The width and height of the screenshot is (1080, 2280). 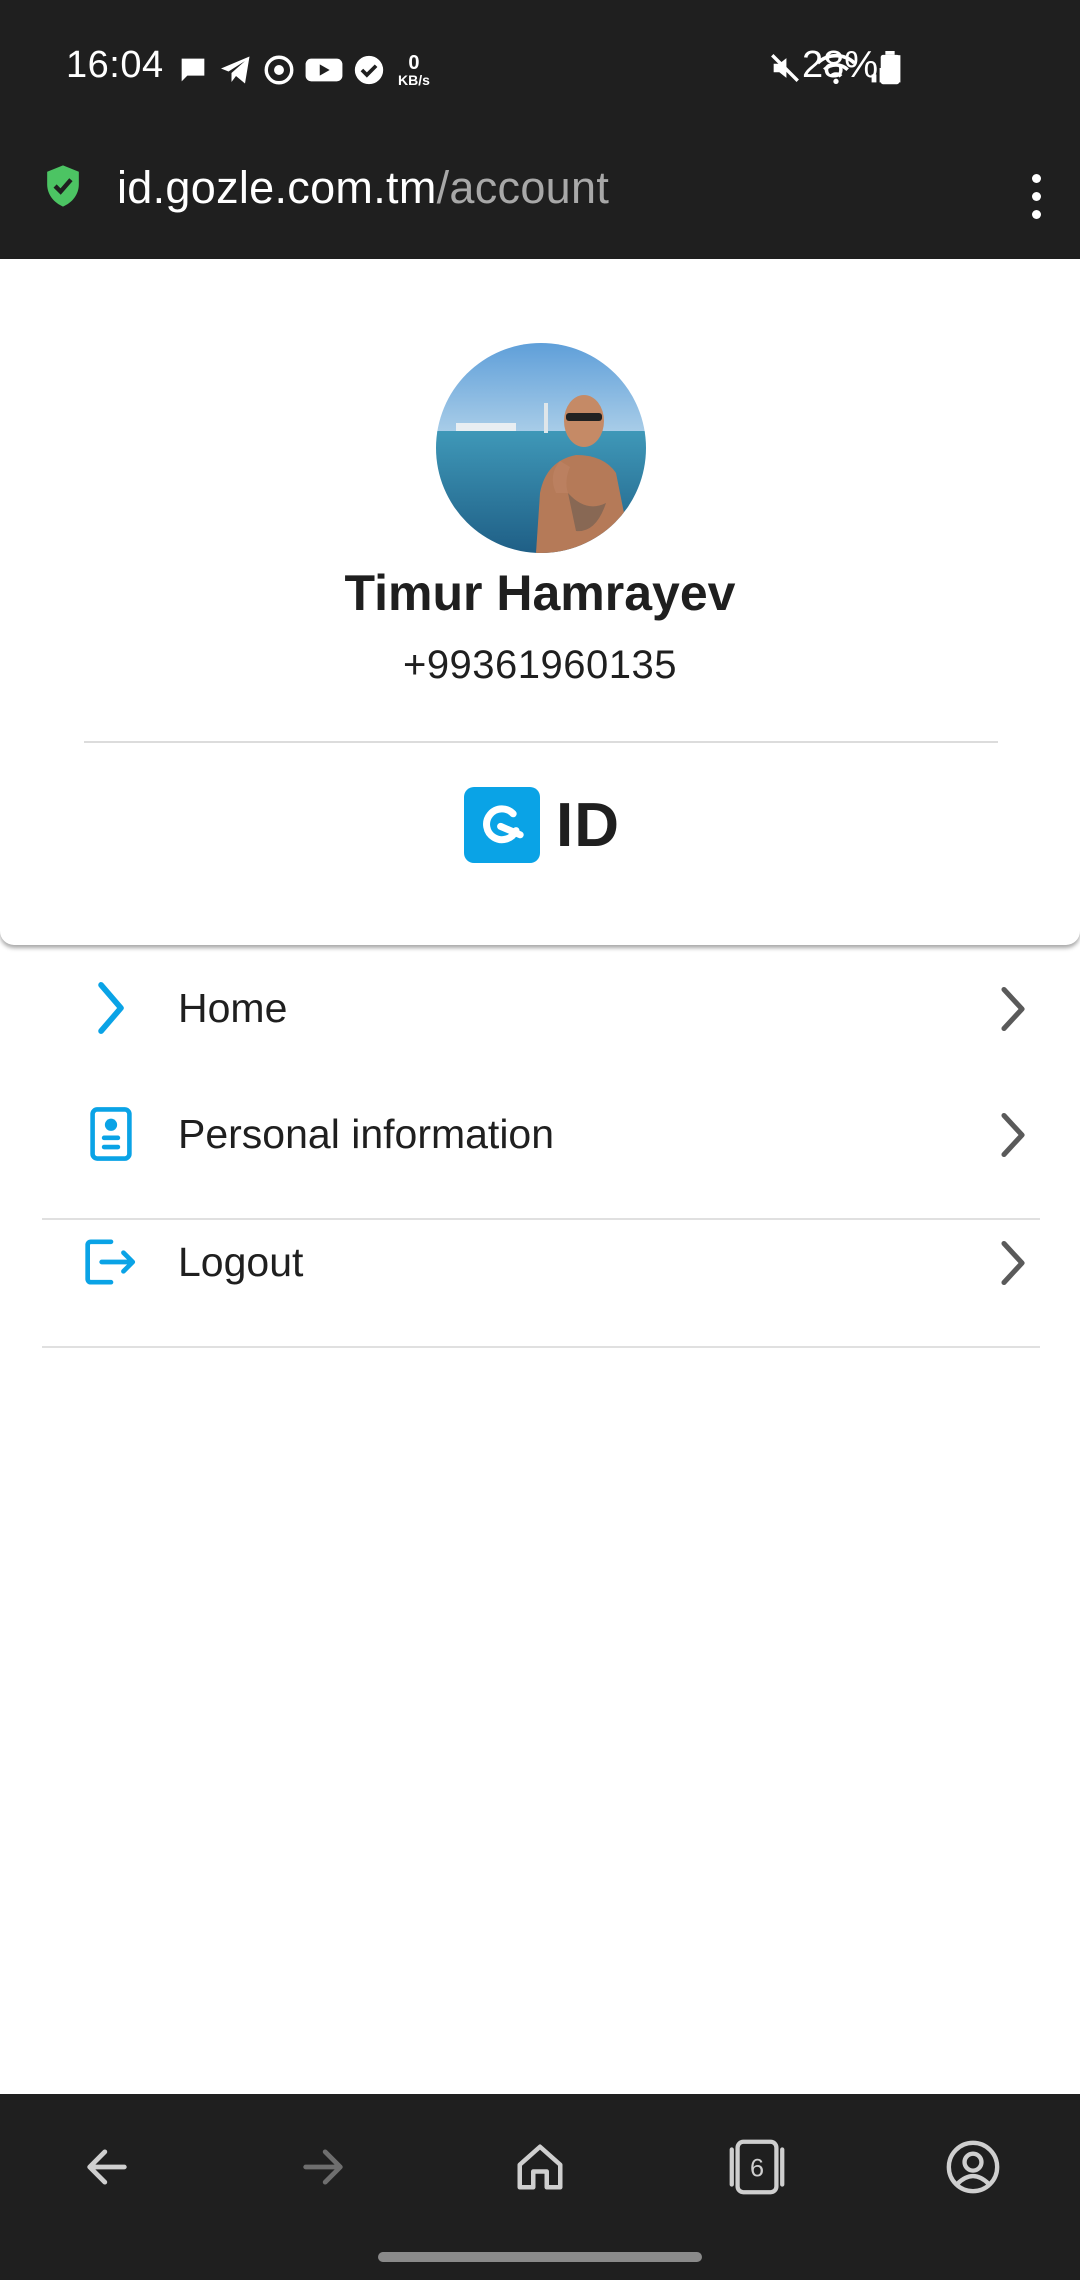 I want to click on battery-icon, so click(x=890, y=68).